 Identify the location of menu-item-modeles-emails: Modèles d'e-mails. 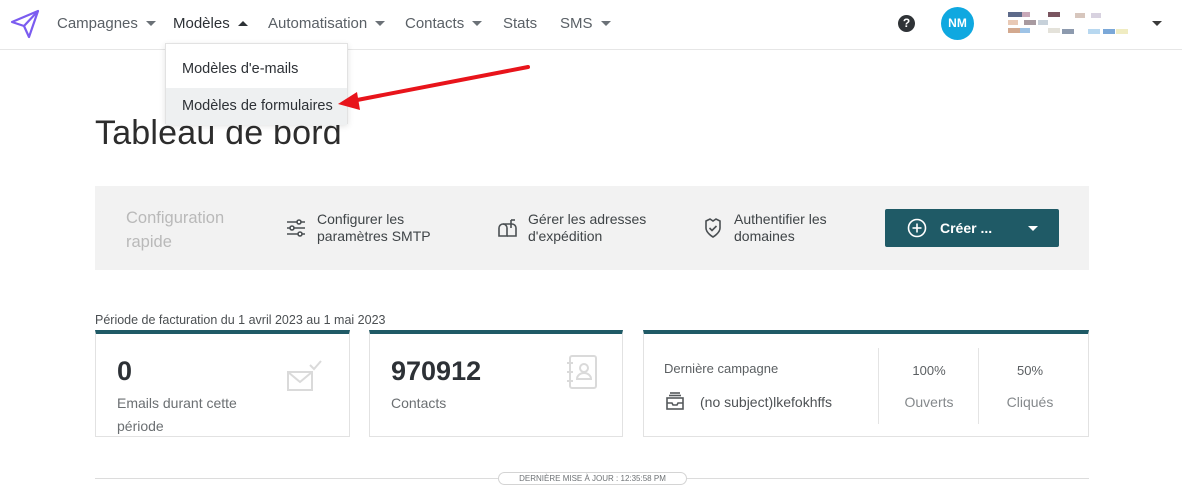
(256, 69).